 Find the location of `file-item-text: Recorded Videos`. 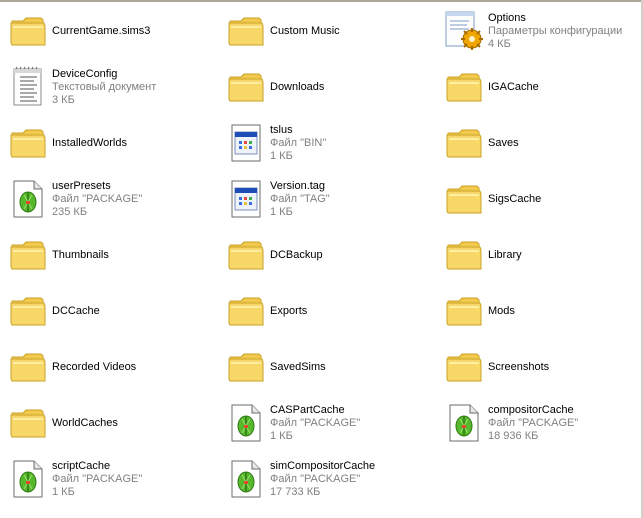

file-item-text: Recorded Videos is located at coordinates (94, 367).